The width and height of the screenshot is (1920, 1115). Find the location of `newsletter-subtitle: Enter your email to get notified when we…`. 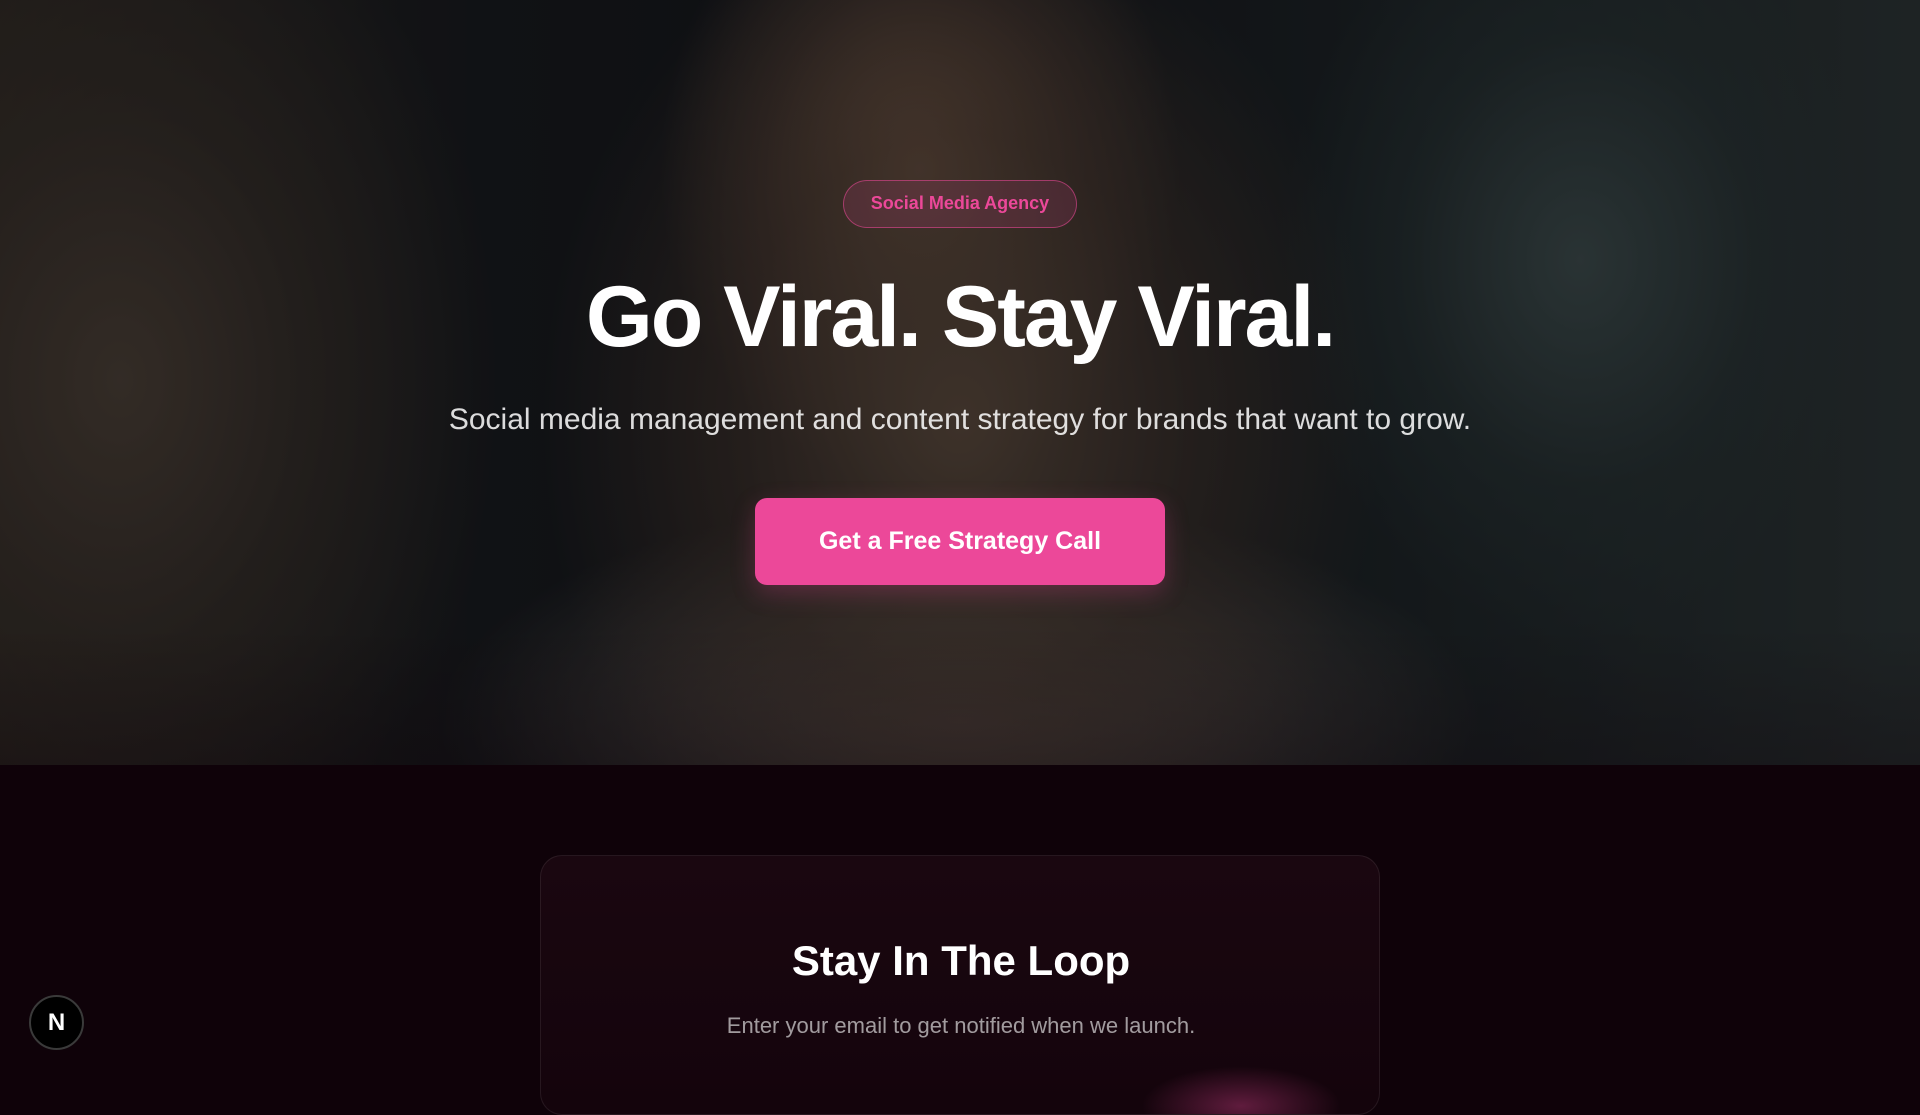

newsletter-subtitle: Enter your email to get notified when we… is located at coordinates (961, 1025).